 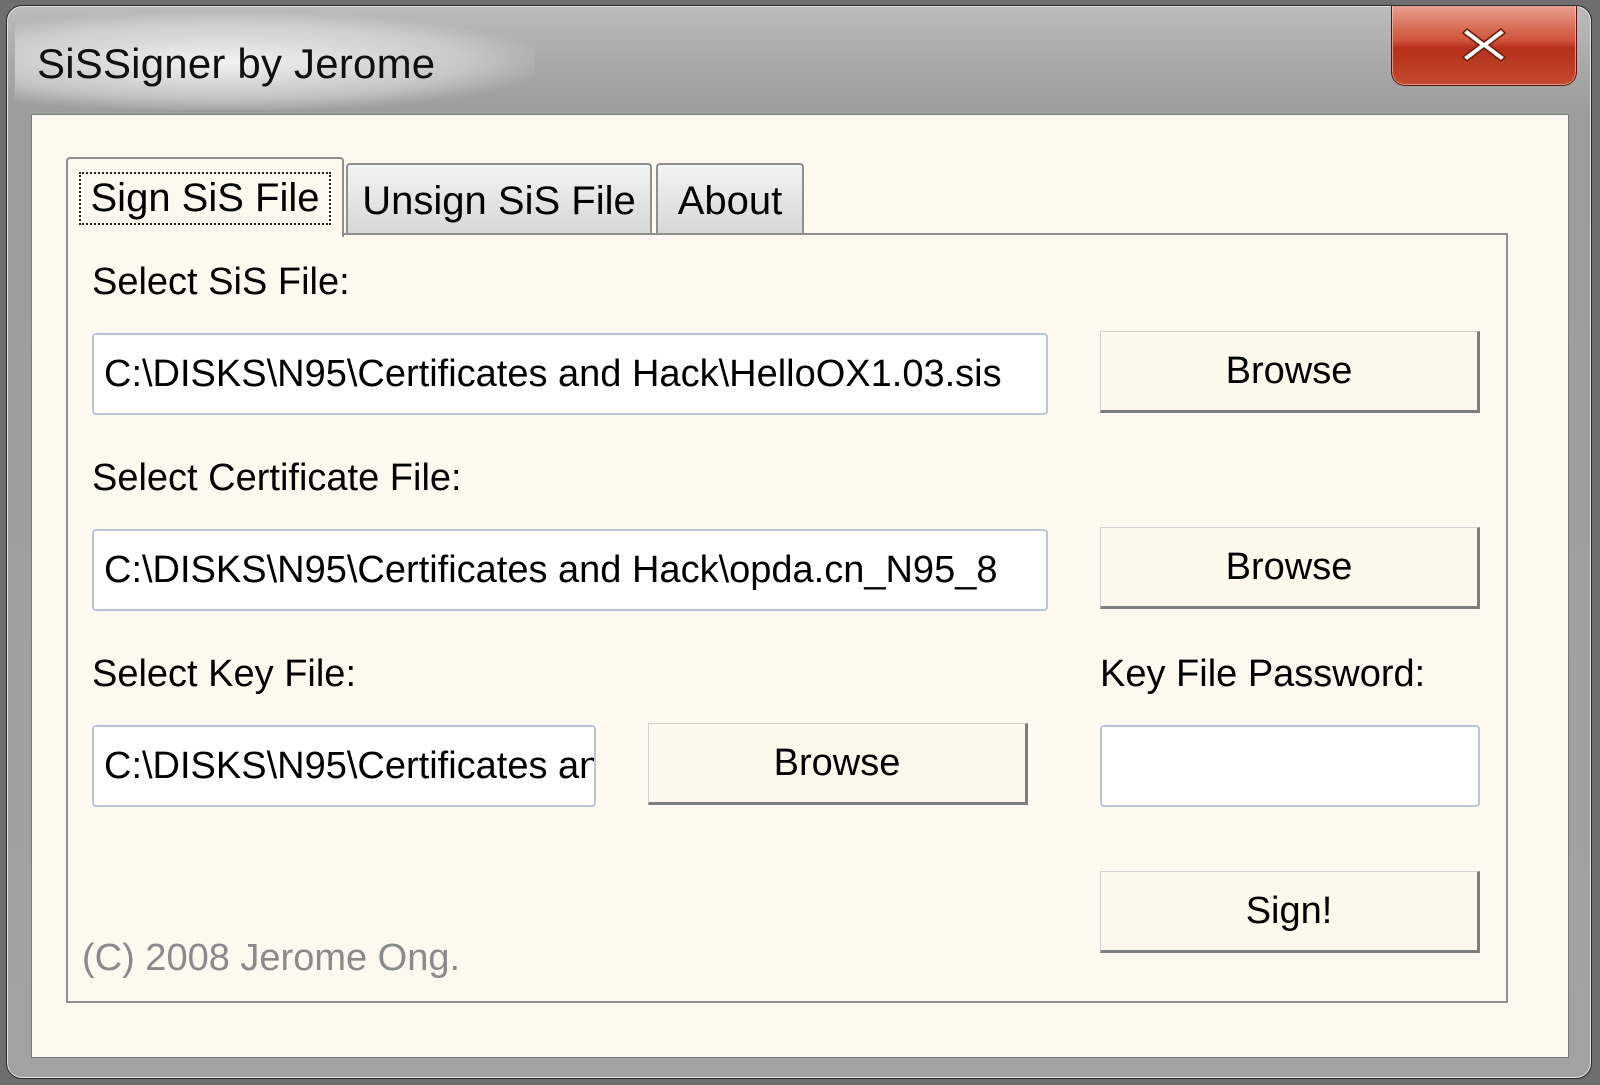 I want to click on tab-label: Unsign SiS File, so click(x=499, y=200).